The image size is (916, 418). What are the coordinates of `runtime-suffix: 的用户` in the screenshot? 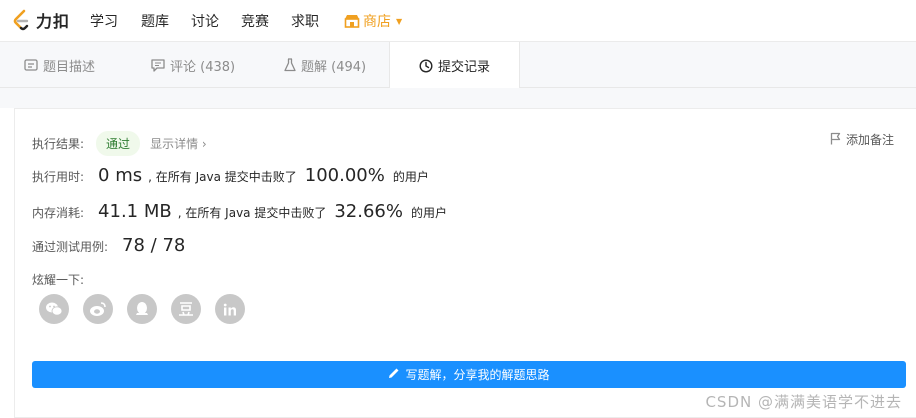 It's located at (410, 177).